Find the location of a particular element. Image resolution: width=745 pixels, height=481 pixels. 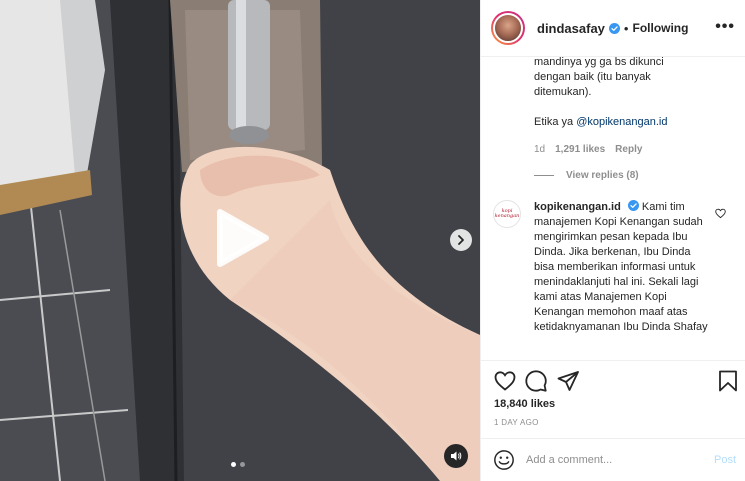

reply-time: 1d is located at coordinates (540, 149).